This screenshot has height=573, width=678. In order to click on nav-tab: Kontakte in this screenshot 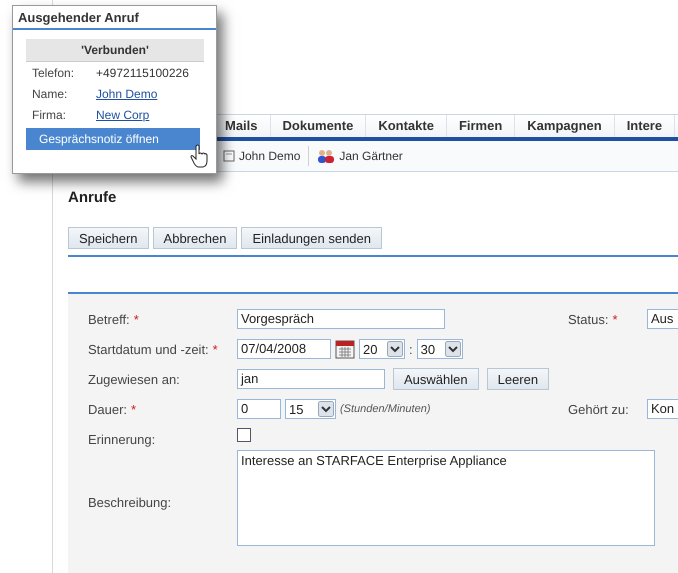, I will do `click(406, 126)`.